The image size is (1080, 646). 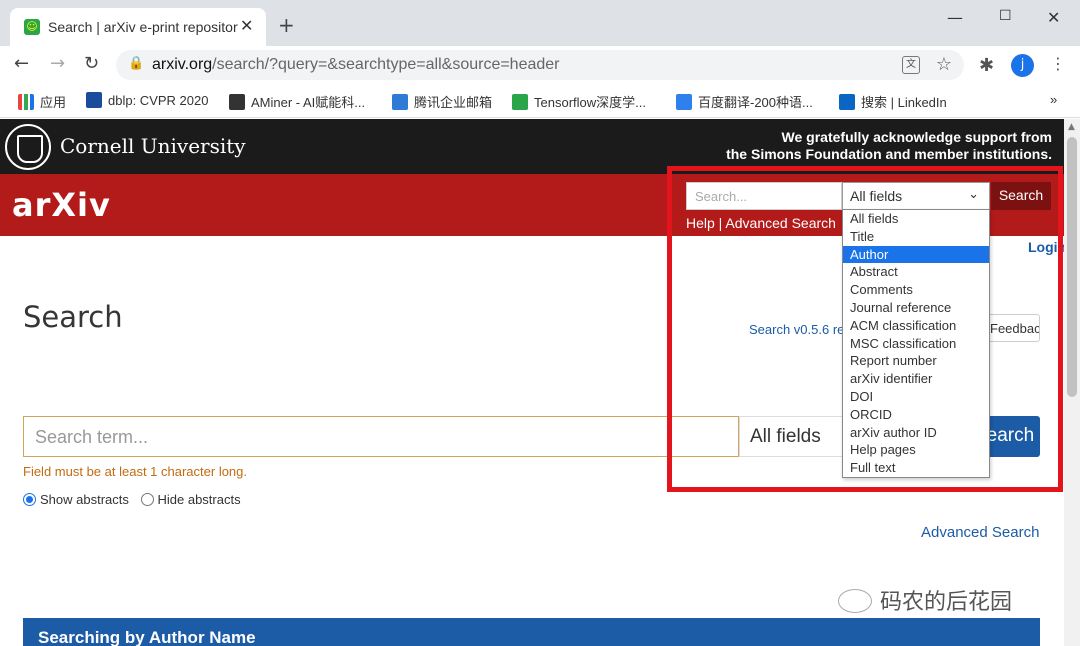 I want to click on new-tab-button: +, so click(x=286, y=25).